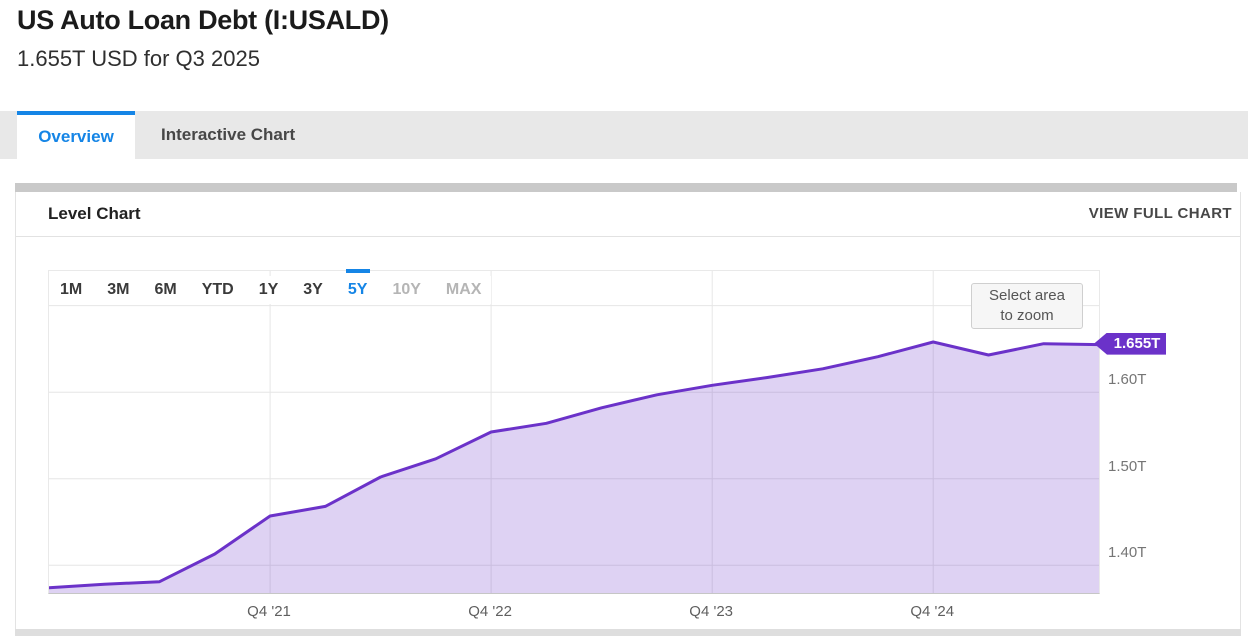 The width and height of the screenshot is (1248, 636). Describe the element at coordinates (358, 290) in the screenshot. I see `range-option-5y: 5Y` at that location.